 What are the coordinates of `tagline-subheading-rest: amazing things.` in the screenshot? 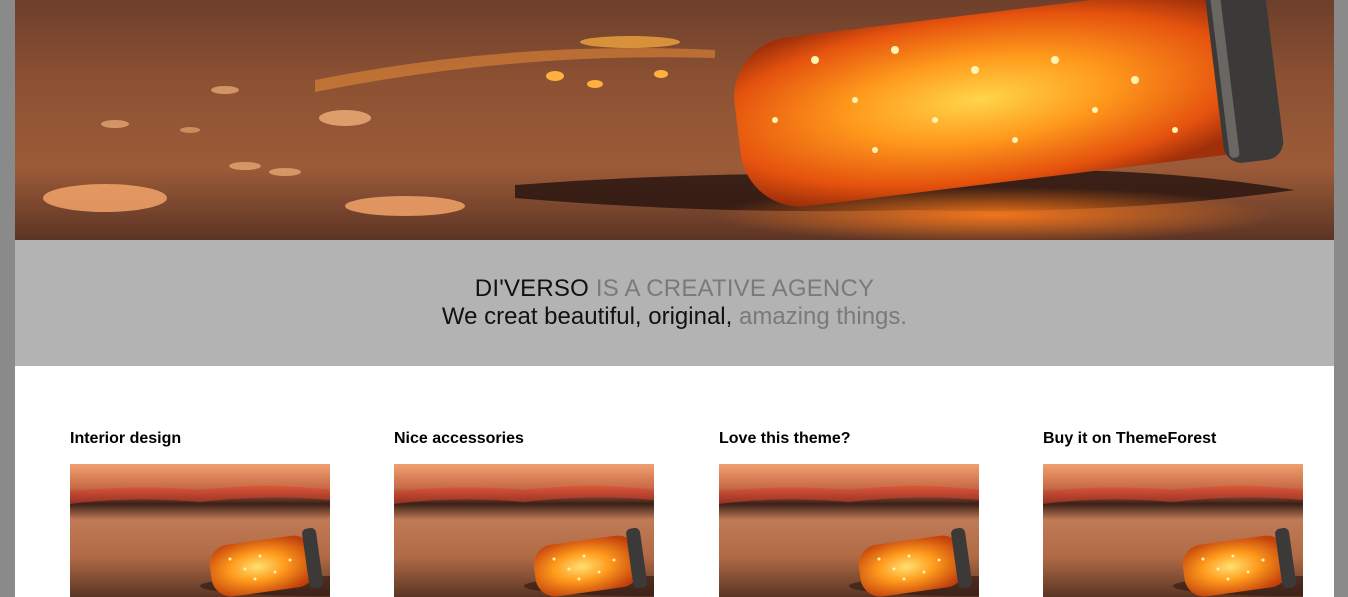 It's located at (820, 316).